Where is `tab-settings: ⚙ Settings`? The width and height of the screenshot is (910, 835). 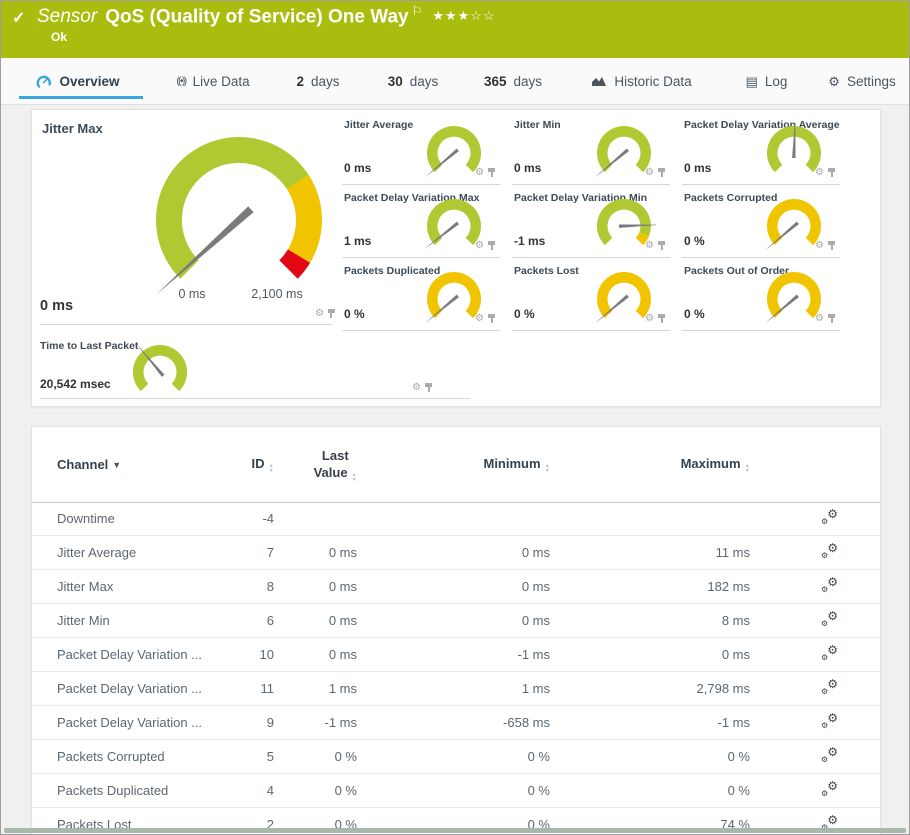
tab-settings: ⚙ Settings is located at coordinates (862, 81).